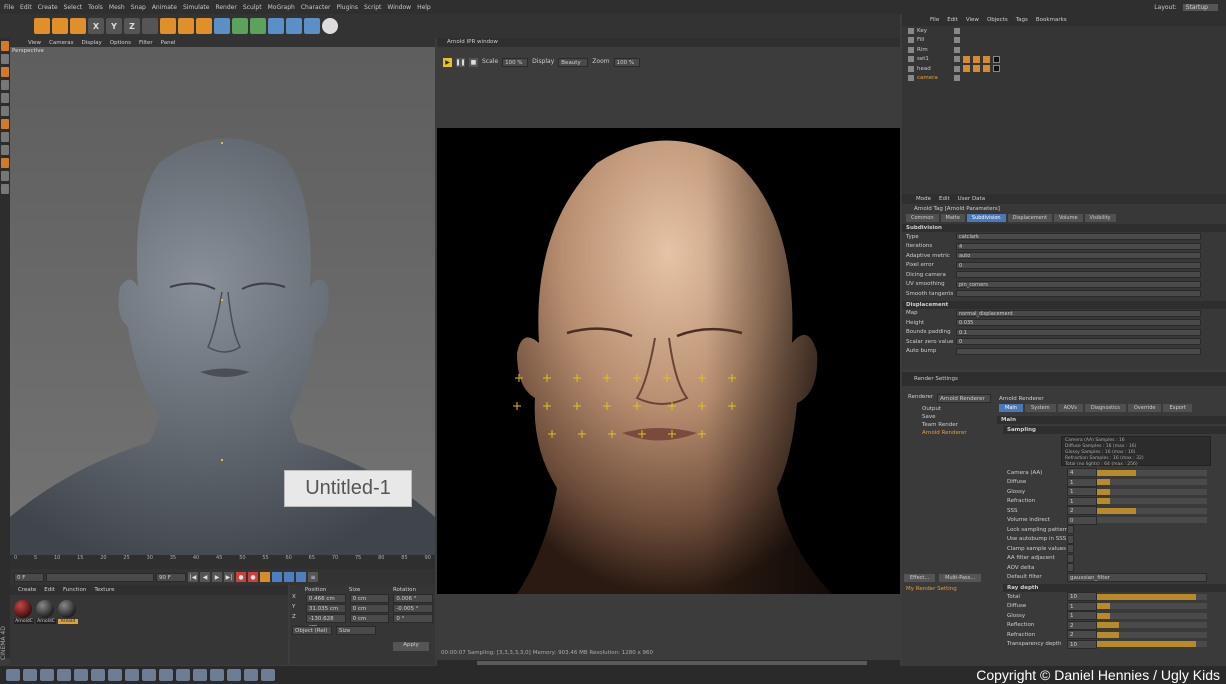  What do you see at coordinates (196, 7) in the screenshot?
I see `menu-simulate: Simulate` at bounding box center [196, 7].